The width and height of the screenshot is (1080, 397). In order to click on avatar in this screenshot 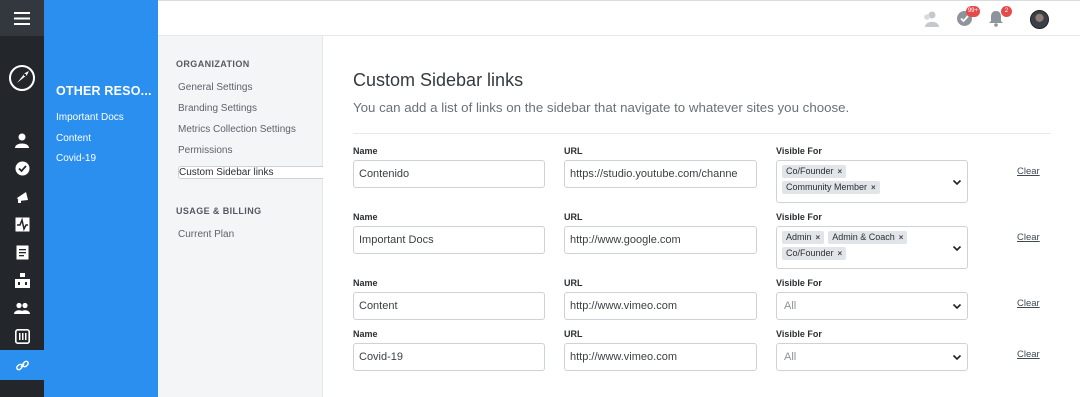, I will do `click(1039, 19)`.